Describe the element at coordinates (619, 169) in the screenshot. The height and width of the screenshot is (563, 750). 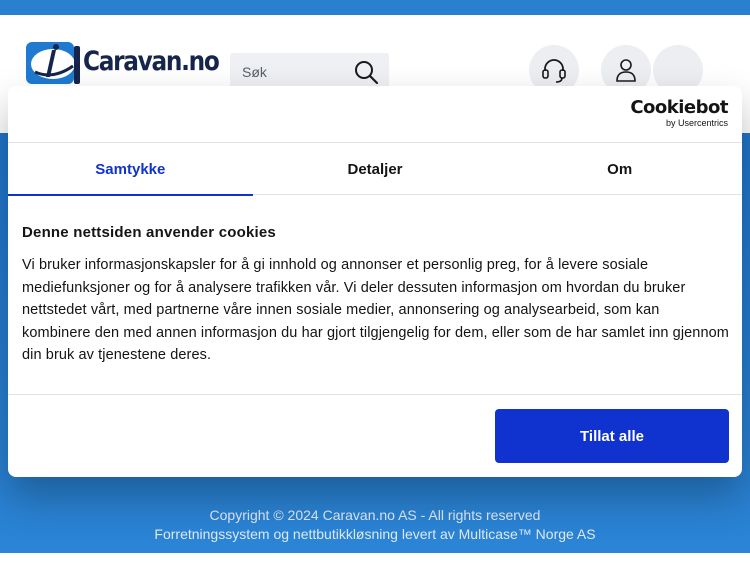
I see `tab-about: Om` at that location.